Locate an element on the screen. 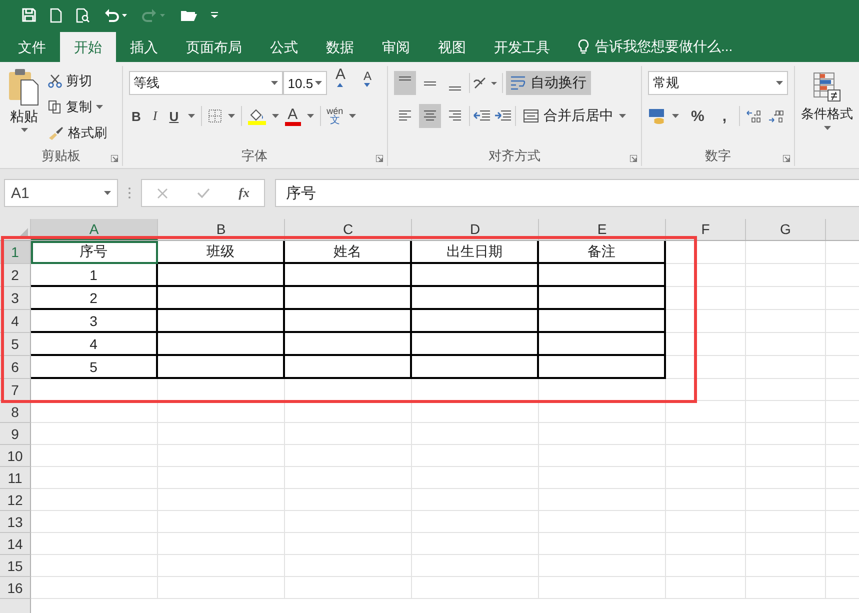 This screenshot has width=859, height=613. align-top-button is located at coordinates (405, 83).